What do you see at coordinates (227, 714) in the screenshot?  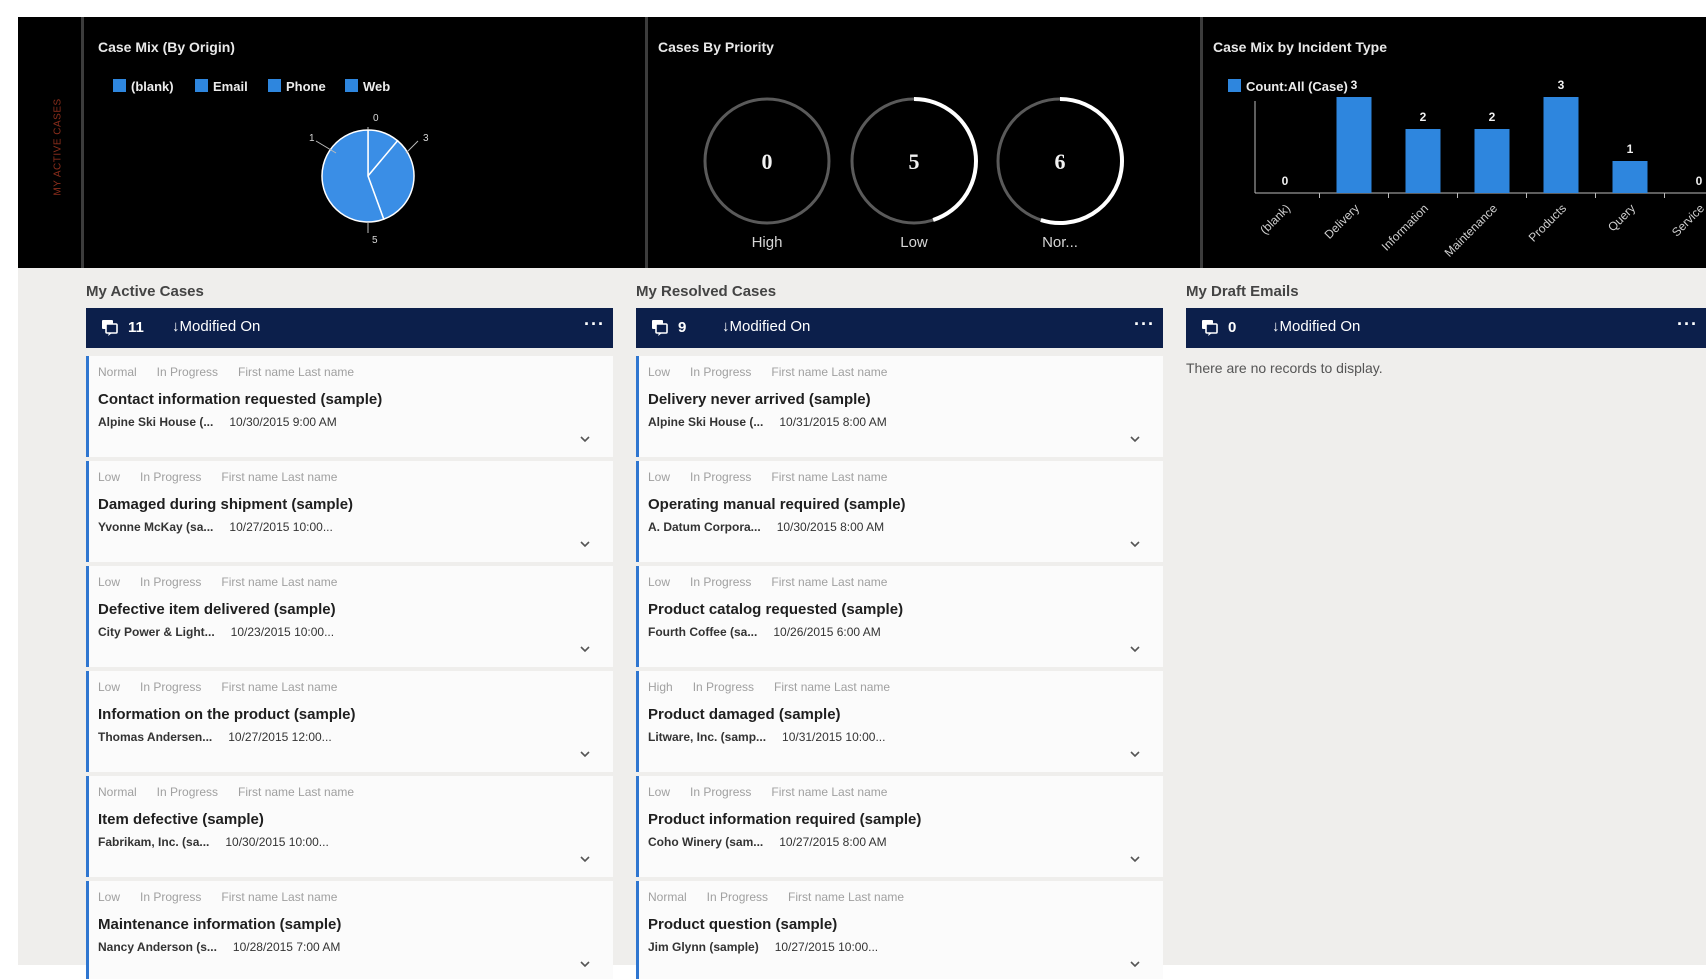 I see `case-title: Information on the product (sample)` at bounding box center [227, 714].